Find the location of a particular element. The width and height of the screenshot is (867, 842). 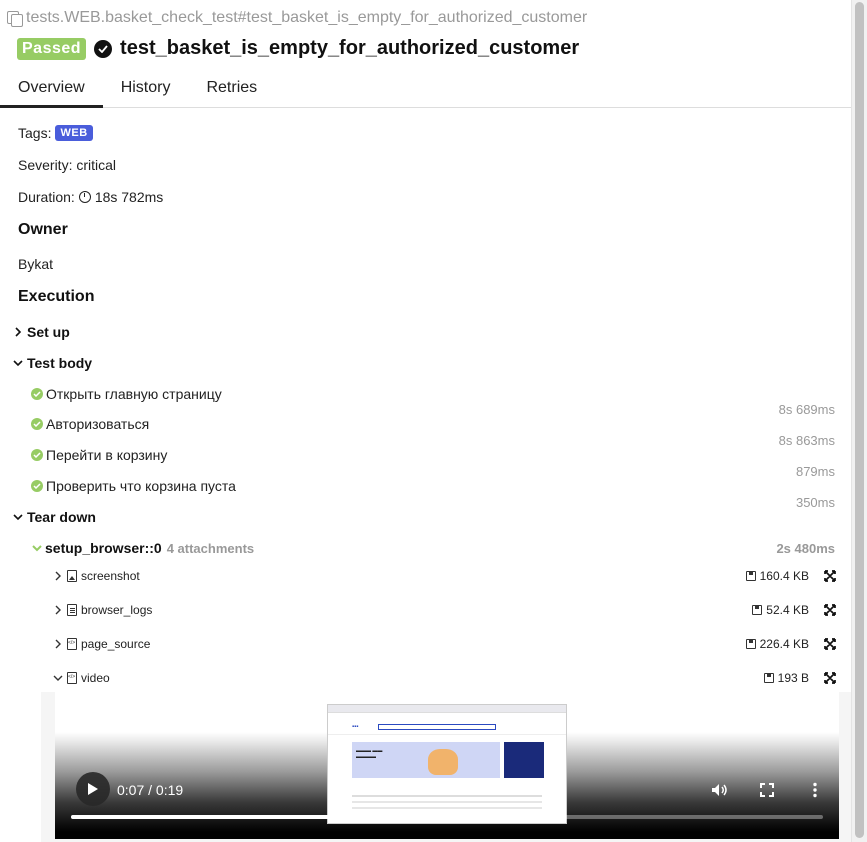

severity-row: Severity: critical is located at coordinates (67, 165).